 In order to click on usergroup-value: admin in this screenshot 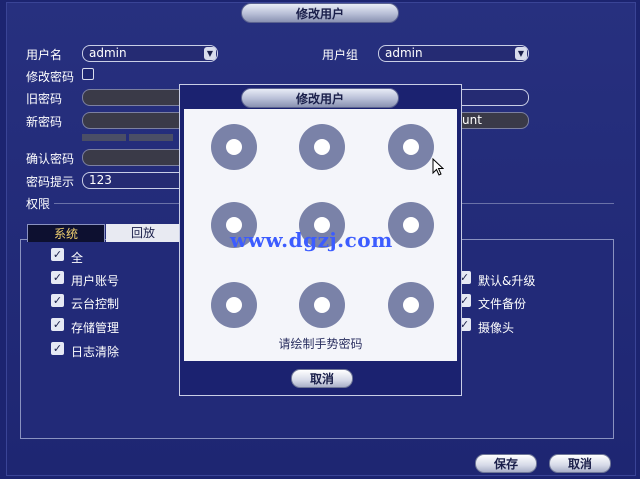, I will do `click(404, 53)`.